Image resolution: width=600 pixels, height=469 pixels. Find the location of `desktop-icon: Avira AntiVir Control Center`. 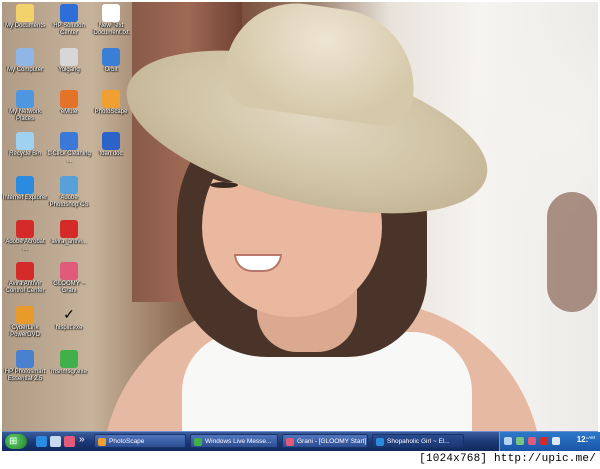

desktop-icon: Avira AntiVir Control Center is located at coordinates (25, 278).